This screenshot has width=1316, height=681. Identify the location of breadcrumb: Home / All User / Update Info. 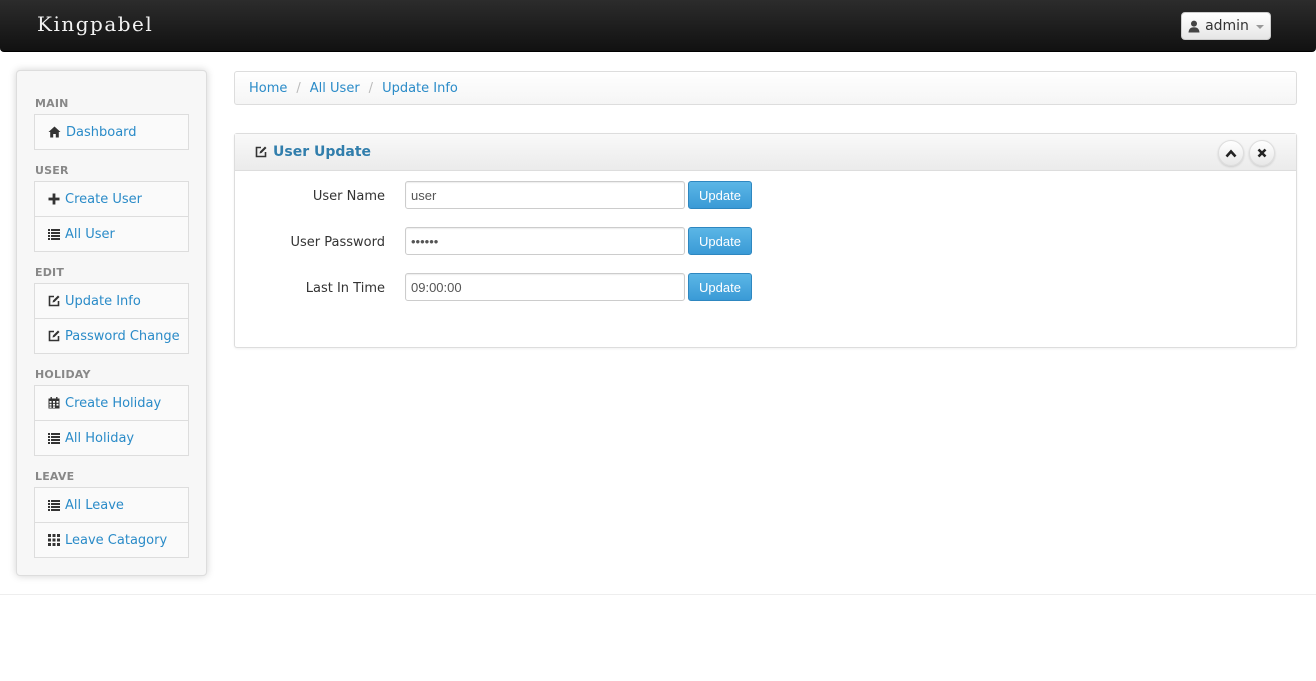
(765, 88).